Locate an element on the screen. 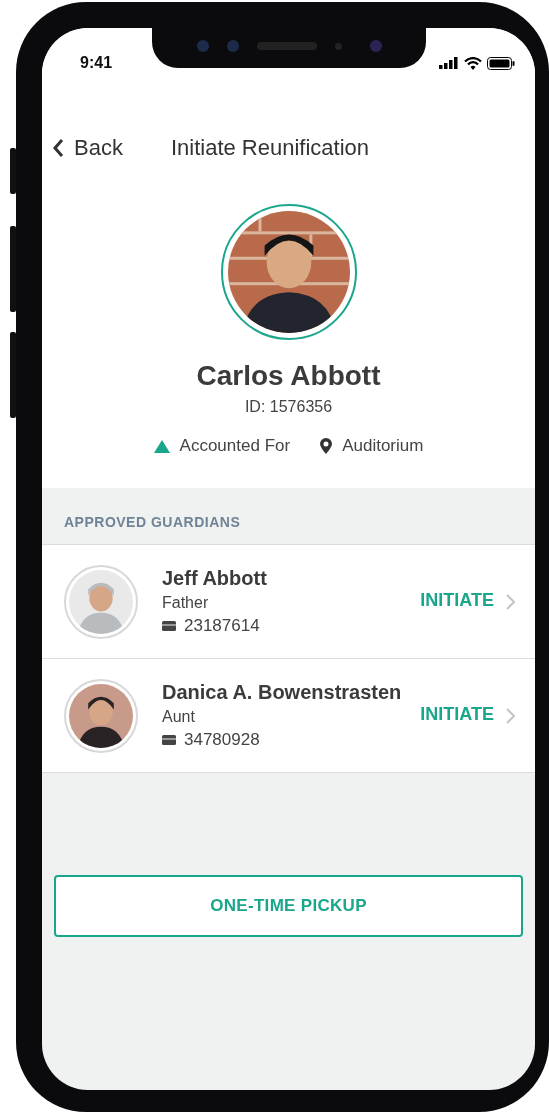 This screenshot has width=549, height=1112. location-text: Auditorium is located at coordinates (383, 446).